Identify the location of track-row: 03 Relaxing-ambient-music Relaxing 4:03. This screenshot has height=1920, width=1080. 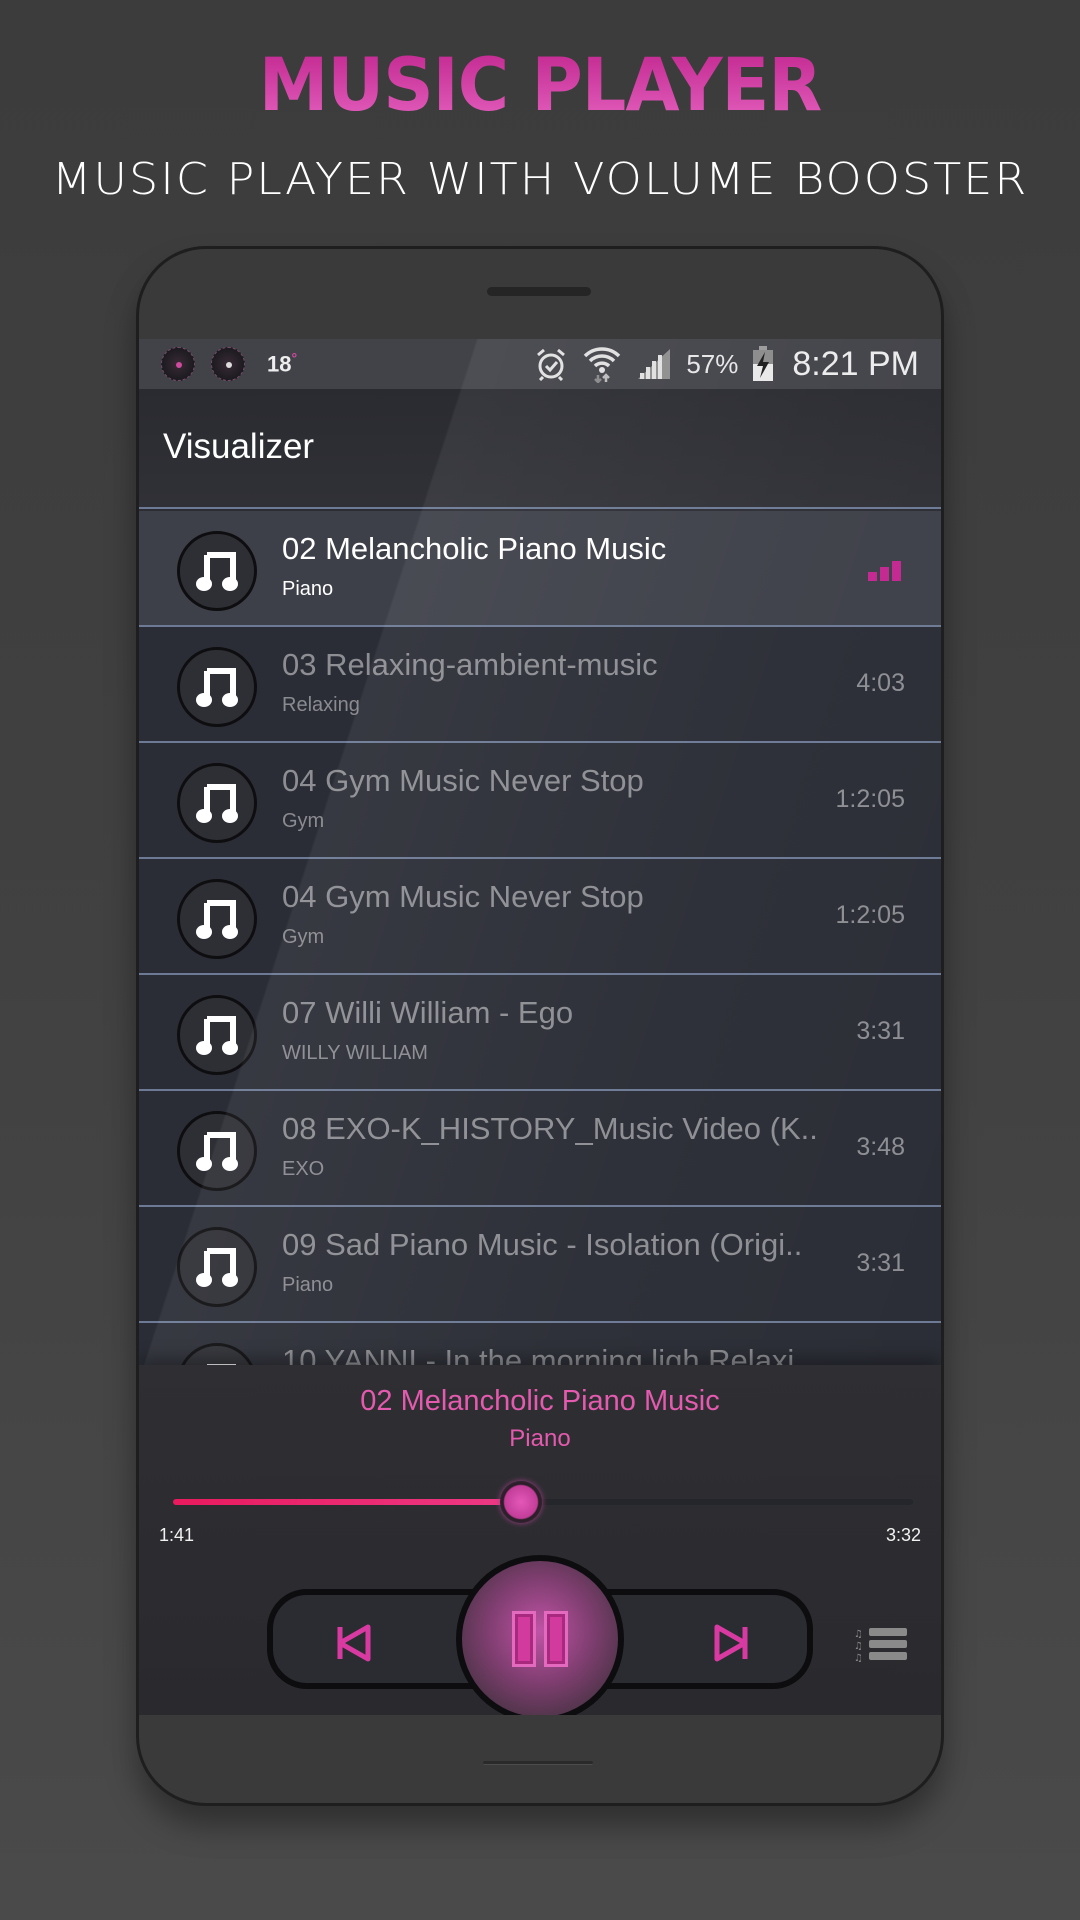
(540, 685).